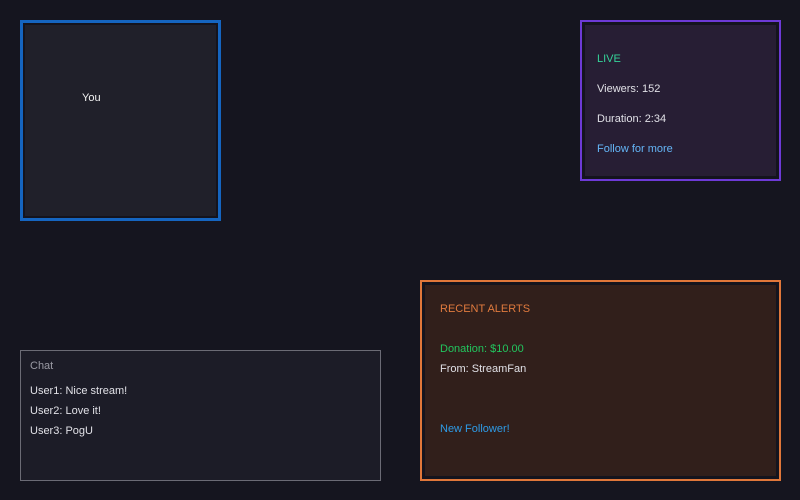  What do you see at coordinates (475, 429) in the screenshot?
I see `follower-alert: New Follower!` at bounding box center [475, 429].